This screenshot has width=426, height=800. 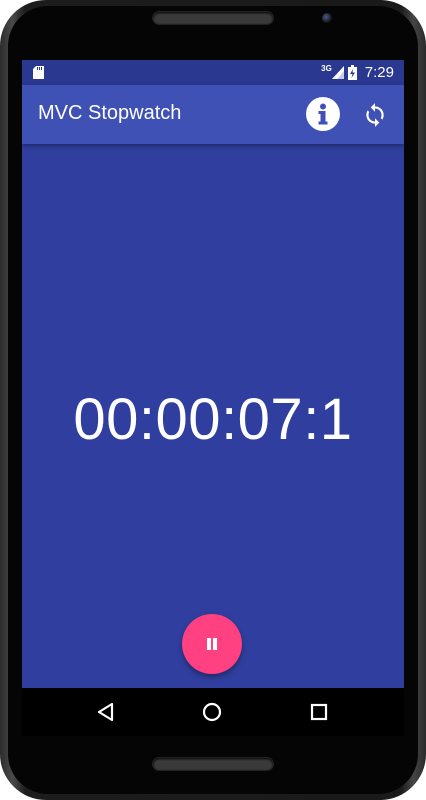 I want to click on refresh-icon, so click(x=375, y=115).